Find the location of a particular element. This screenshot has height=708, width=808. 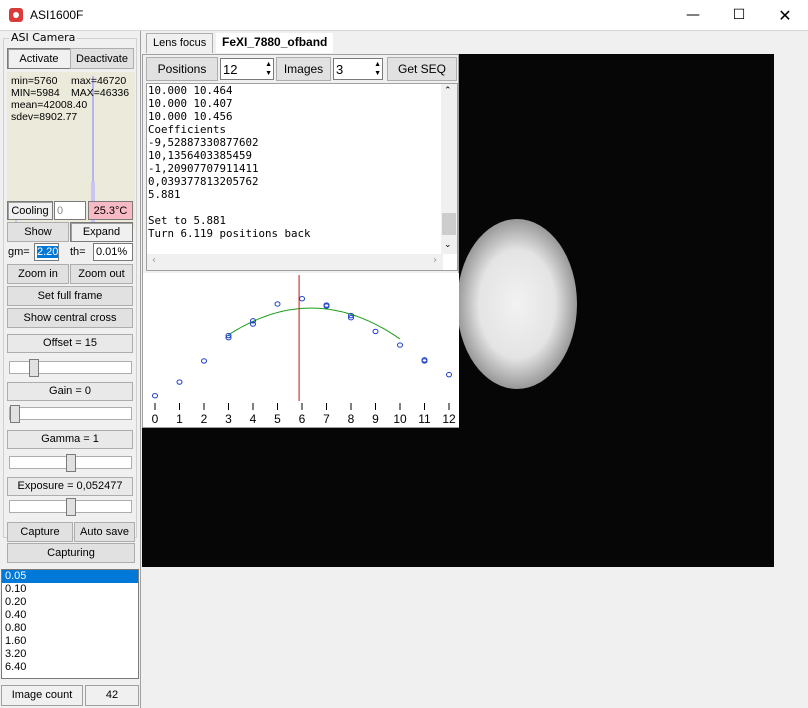

log-horizontal-scrollbar: ‹ › is located at coordinates (295, 262).